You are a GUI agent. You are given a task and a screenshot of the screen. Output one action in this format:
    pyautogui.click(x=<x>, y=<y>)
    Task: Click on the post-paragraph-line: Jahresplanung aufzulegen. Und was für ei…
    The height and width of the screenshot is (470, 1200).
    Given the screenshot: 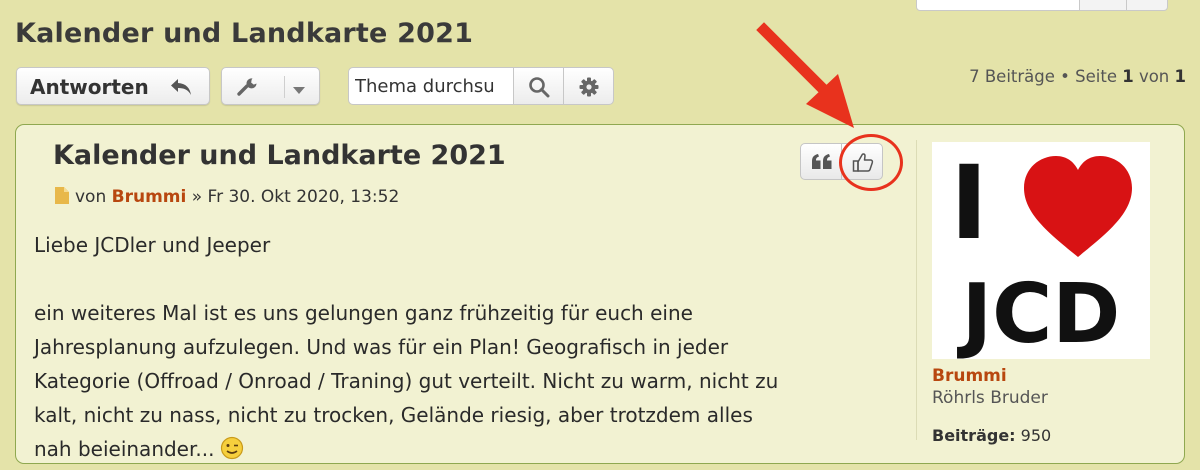 What is the action you would take?
    pyautogui.click(x=381, y=347)
    